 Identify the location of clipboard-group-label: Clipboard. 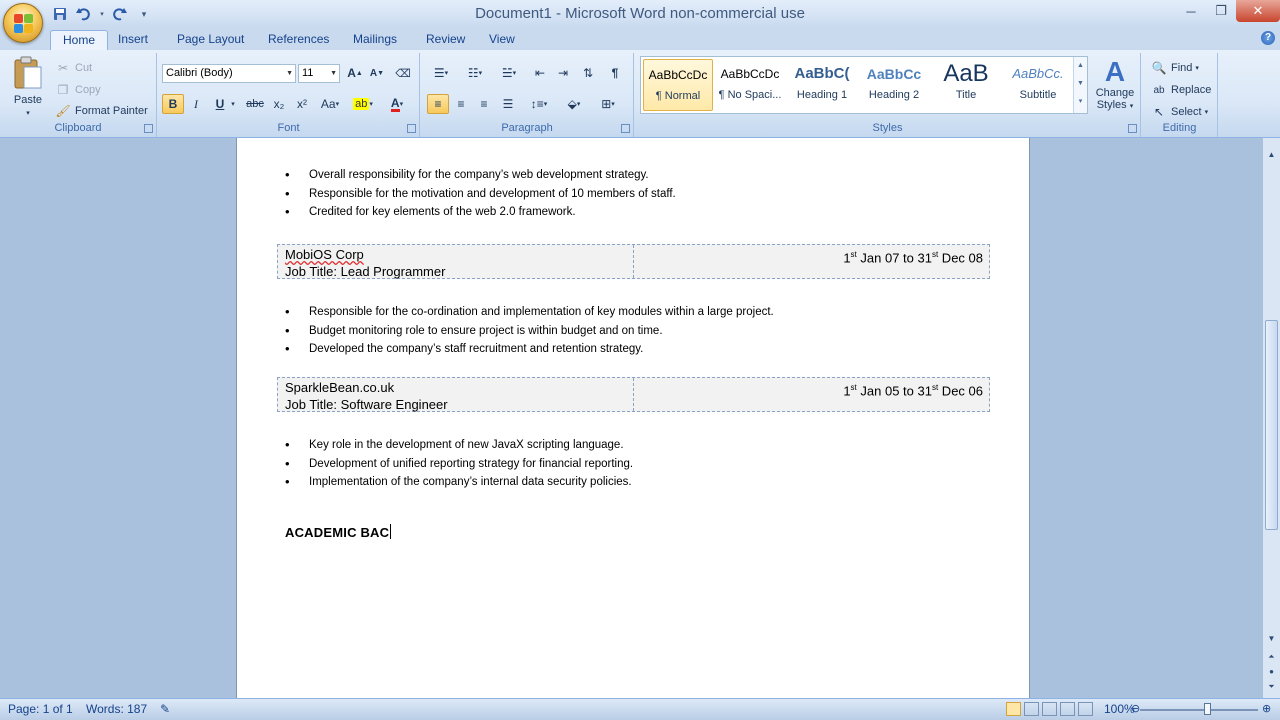
(78, 128).